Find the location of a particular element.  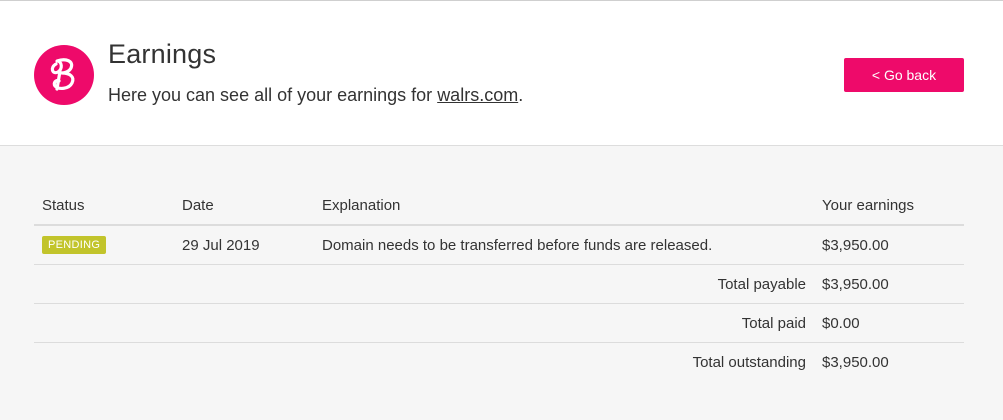

total-paid-row: Total paid $0.00 is located at coordinates (499, 323).